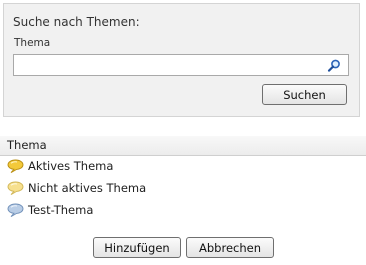  What do you see at coordinates (304, 94) in the screenshot?
I see `search-button: Suchen` at bounding box center [304, 94].